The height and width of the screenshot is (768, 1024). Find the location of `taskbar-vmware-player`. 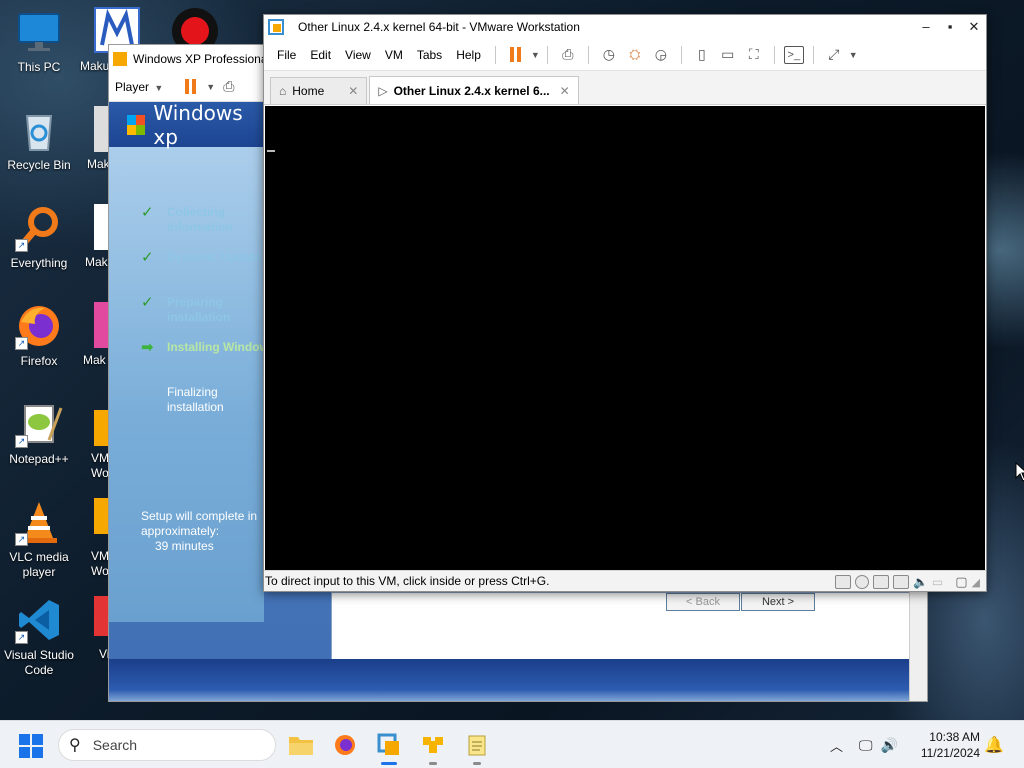

taskbar-vmware-player is located at coordinates (433, 747).